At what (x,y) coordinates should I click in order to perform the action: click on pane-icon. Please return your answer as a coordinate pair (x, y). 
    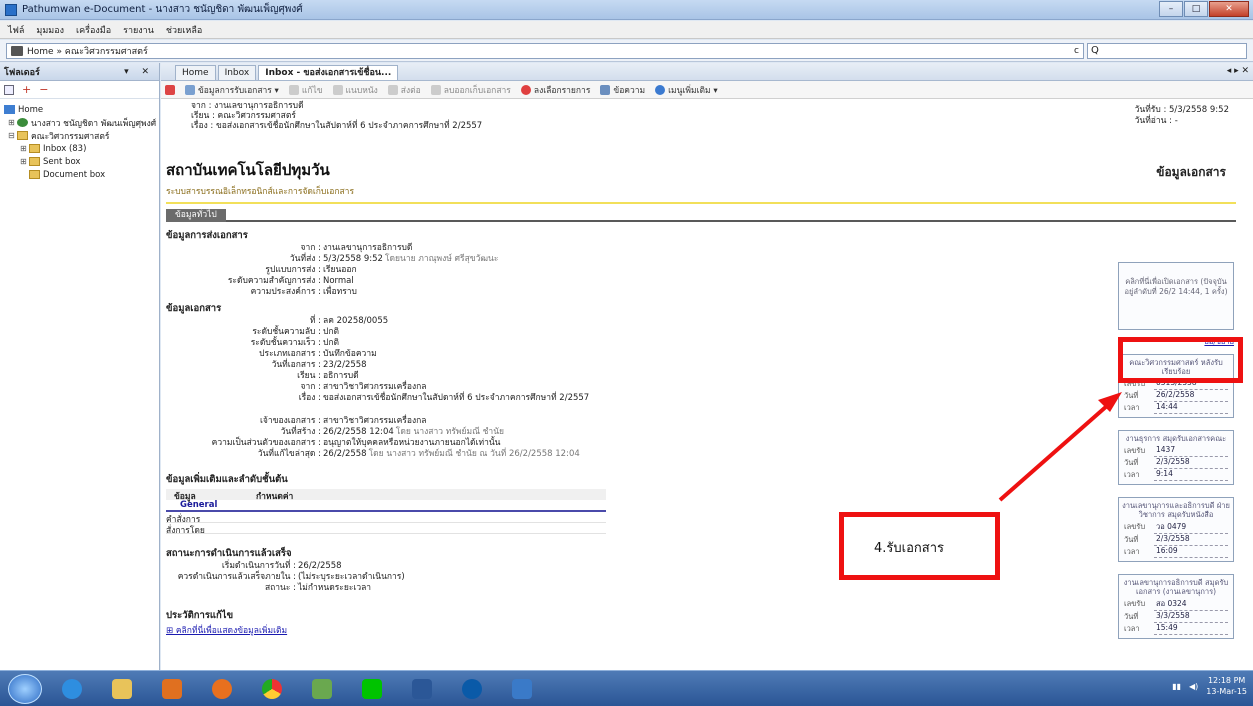
    Looking at the image, I should click on (9, 89).